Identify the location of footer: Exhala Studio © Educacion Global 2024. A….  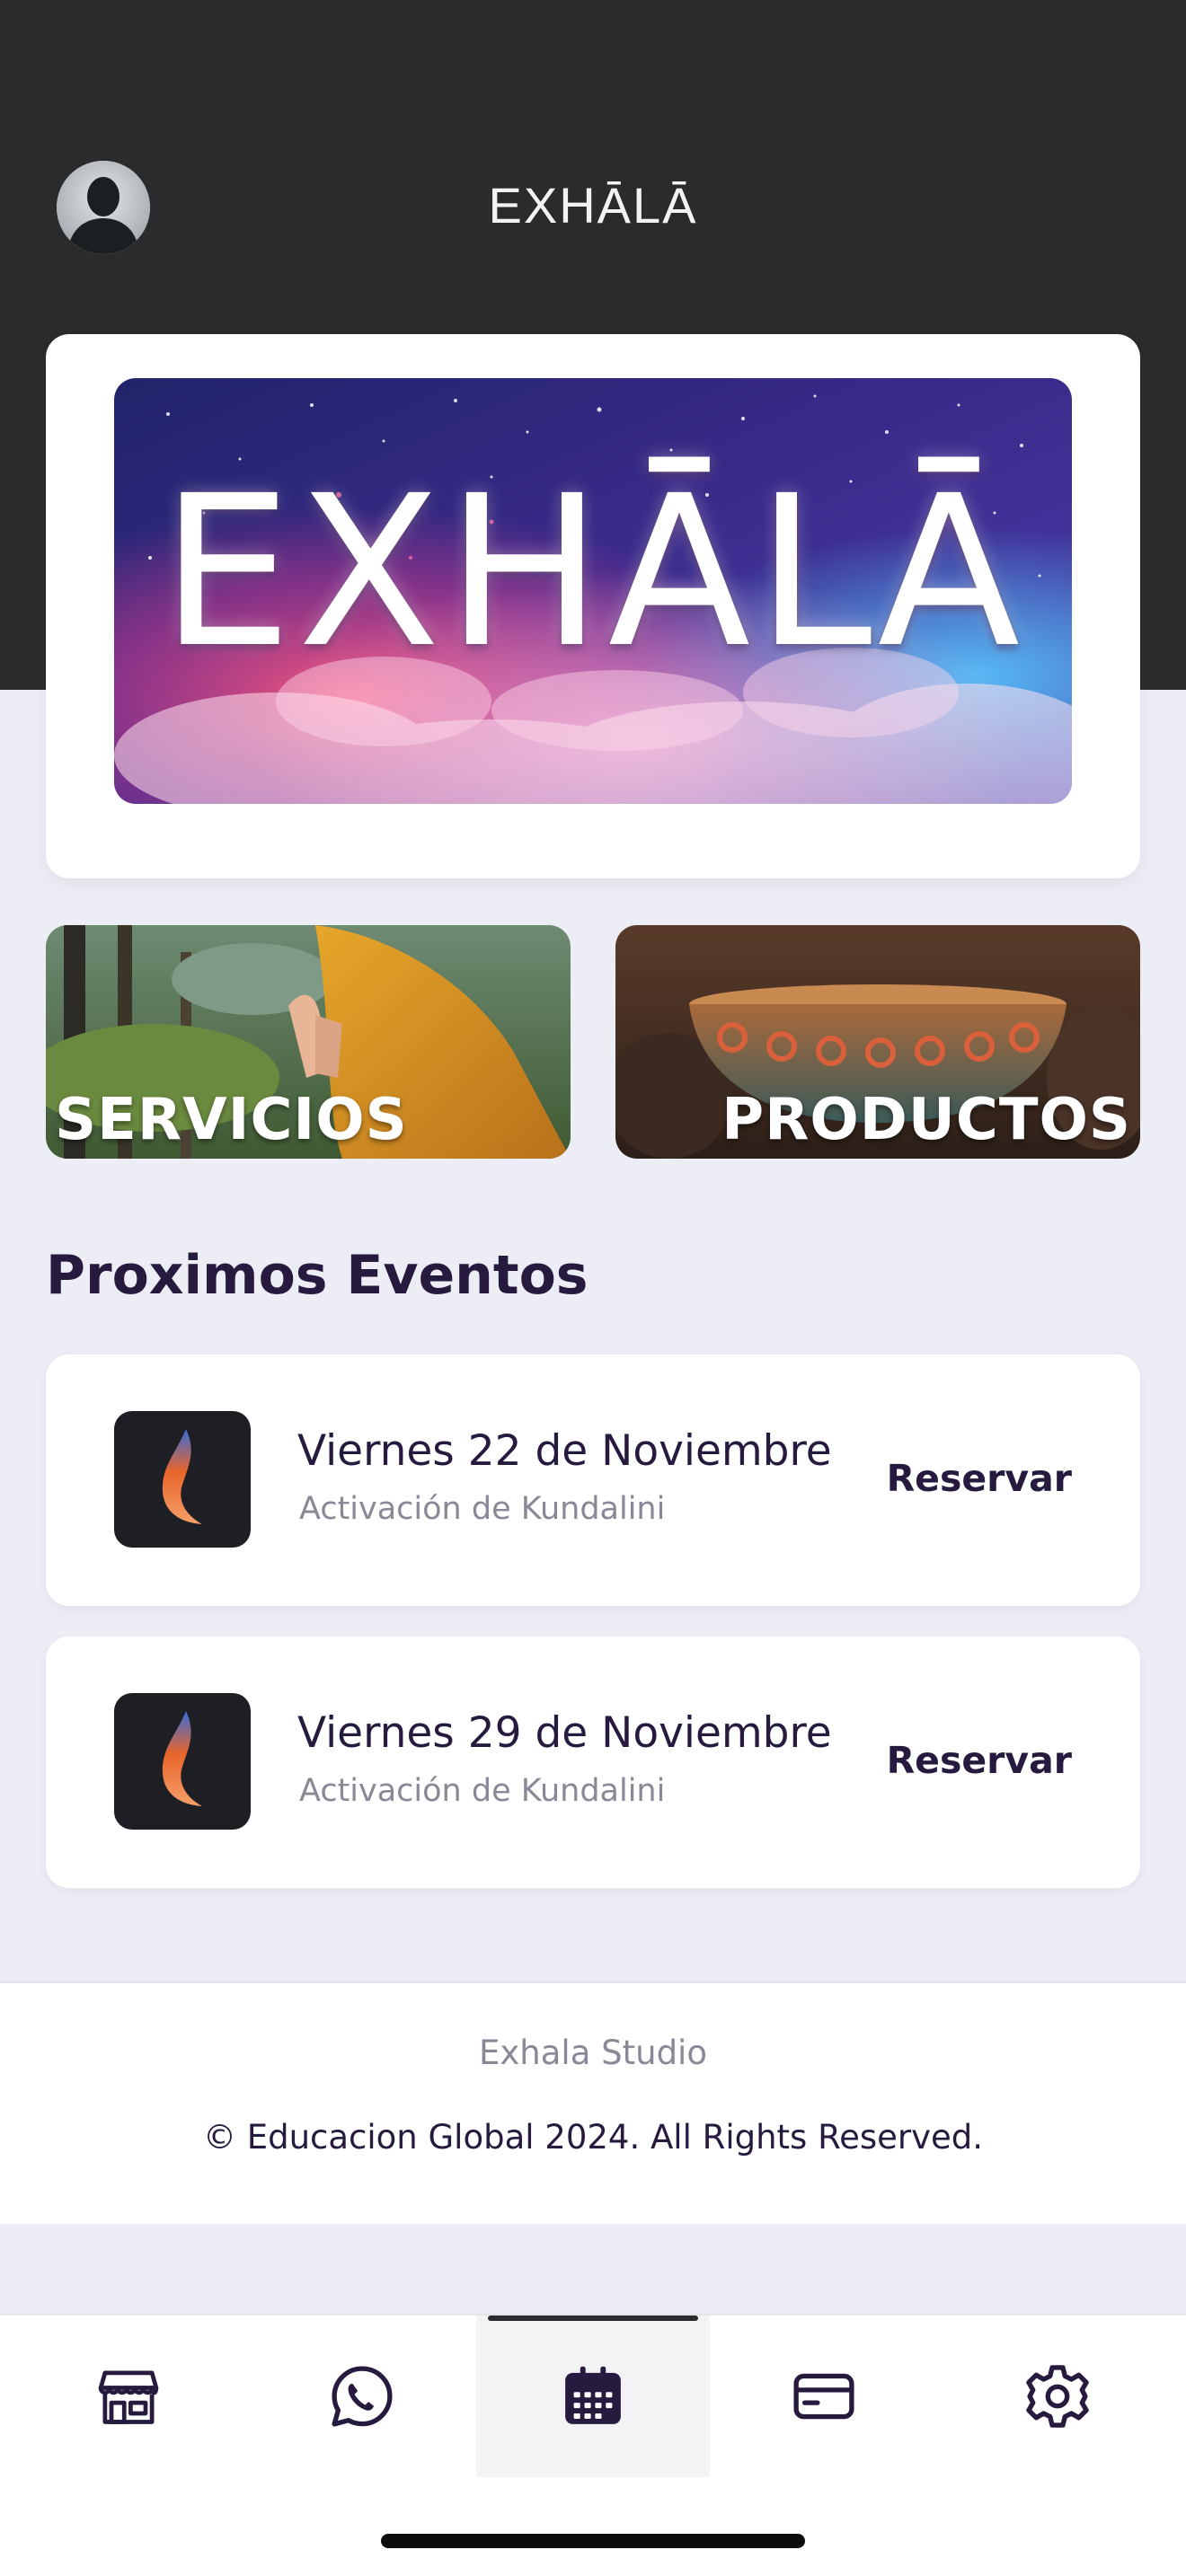
(593, 2102).